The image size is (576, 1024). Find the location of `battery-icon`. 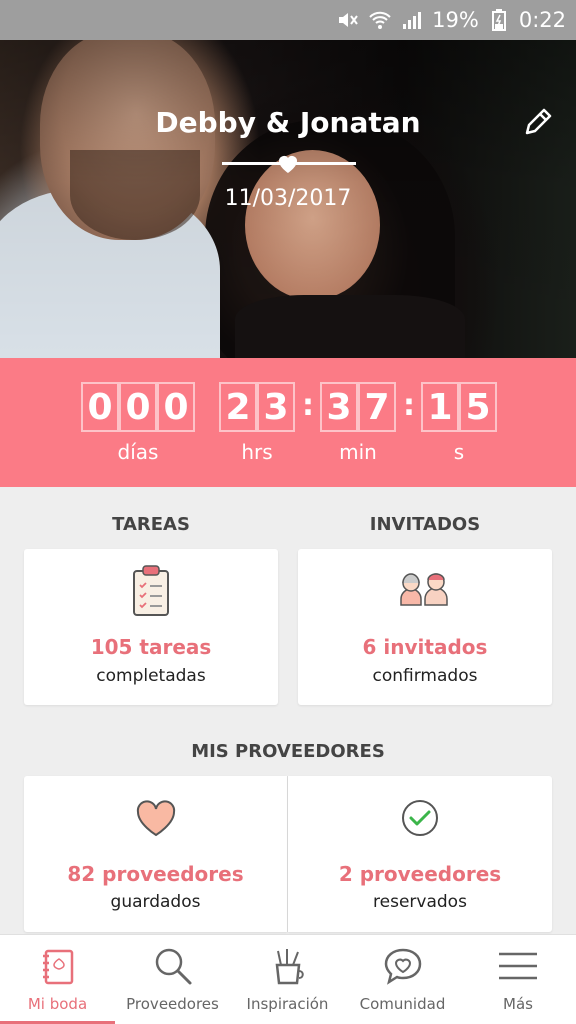

battery-icon is located at coordinates (499, 20).